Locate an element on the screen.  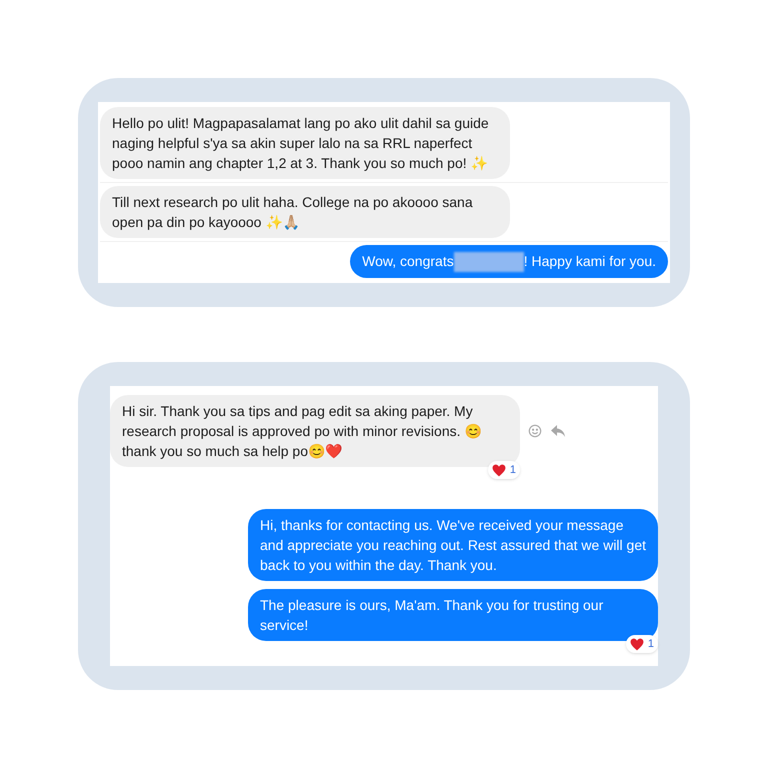
reply-icon is located at coordinates (558, 431).